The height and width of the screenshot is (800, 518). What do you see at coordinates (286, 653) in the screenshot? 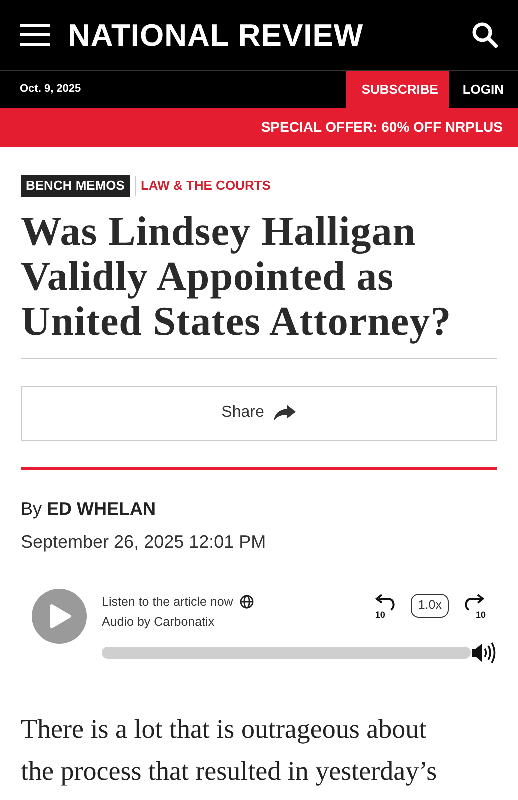
I see `progress-track` at bounding box center [286, 653].